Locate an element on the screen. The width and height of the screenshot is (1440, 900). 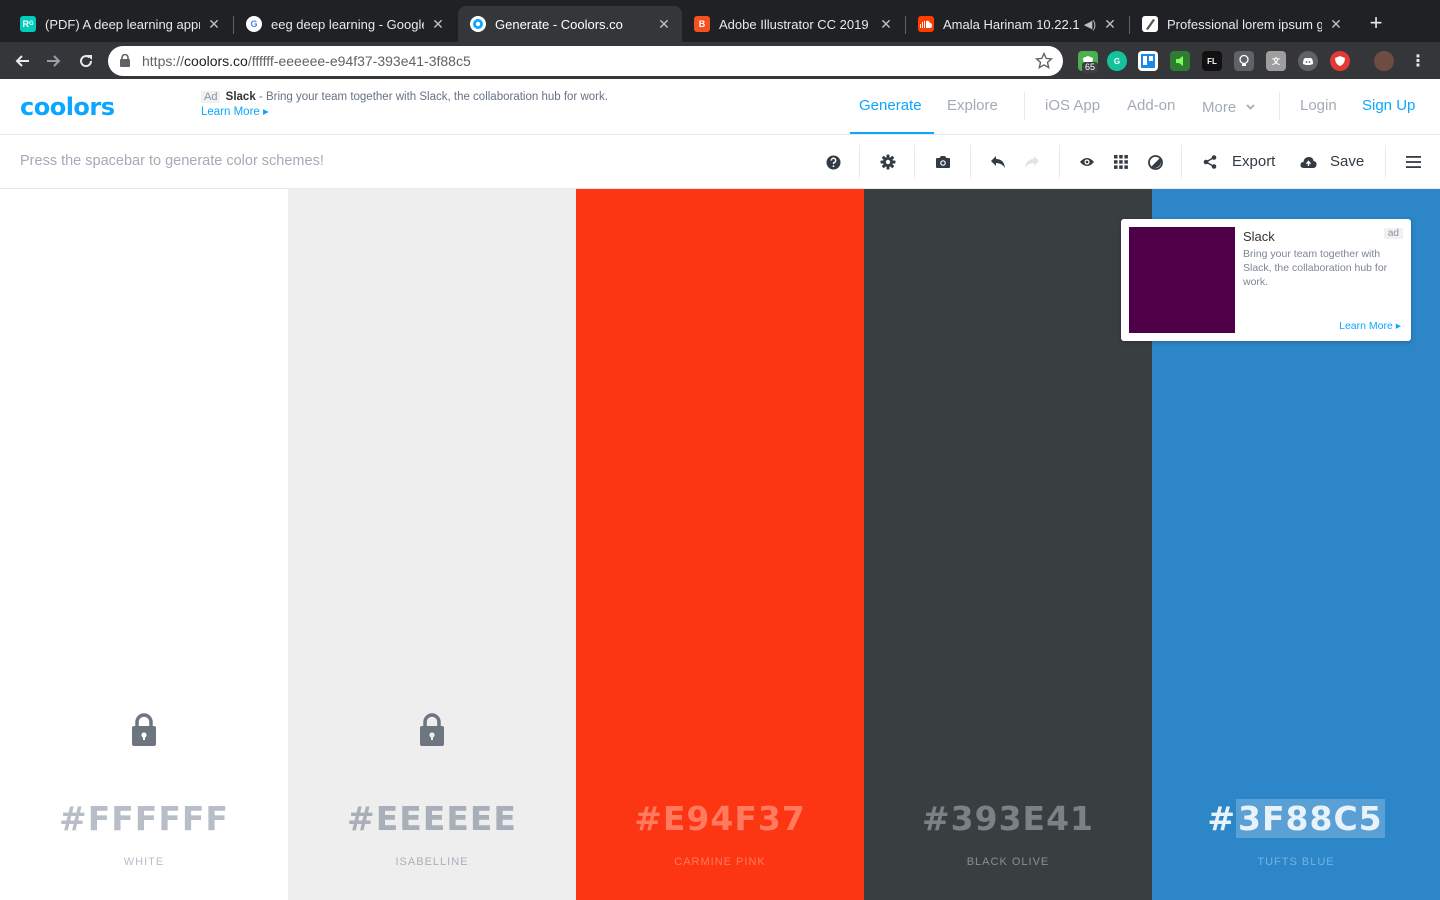
browser-tab: Amala Harinam 10.22.17 ◀) ✕ is located at coordinates (1017, 24).